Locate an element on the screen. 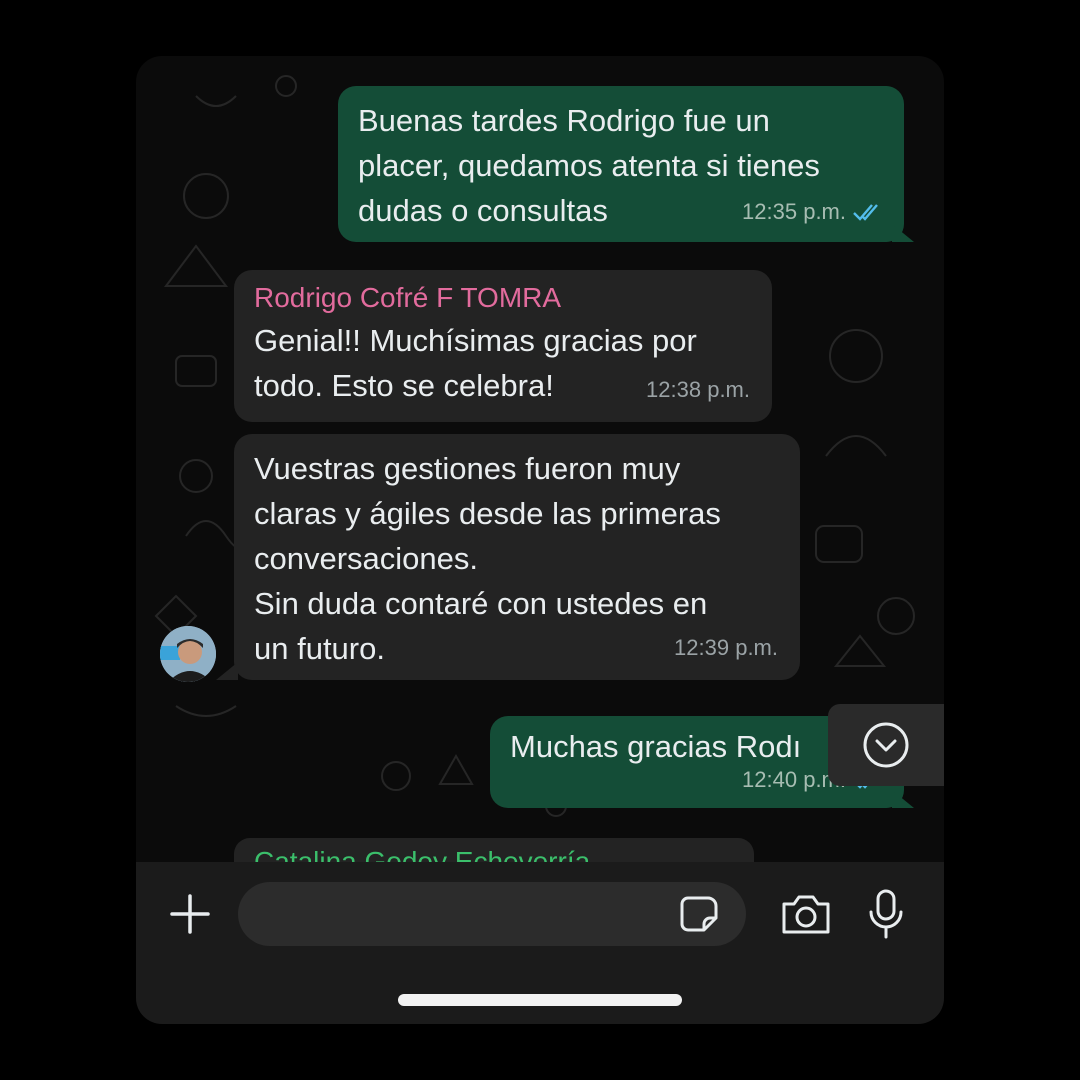 This screenshot has height=1080, width=1080. scroll-to-bottom-button is located at coordinates (886, 745).